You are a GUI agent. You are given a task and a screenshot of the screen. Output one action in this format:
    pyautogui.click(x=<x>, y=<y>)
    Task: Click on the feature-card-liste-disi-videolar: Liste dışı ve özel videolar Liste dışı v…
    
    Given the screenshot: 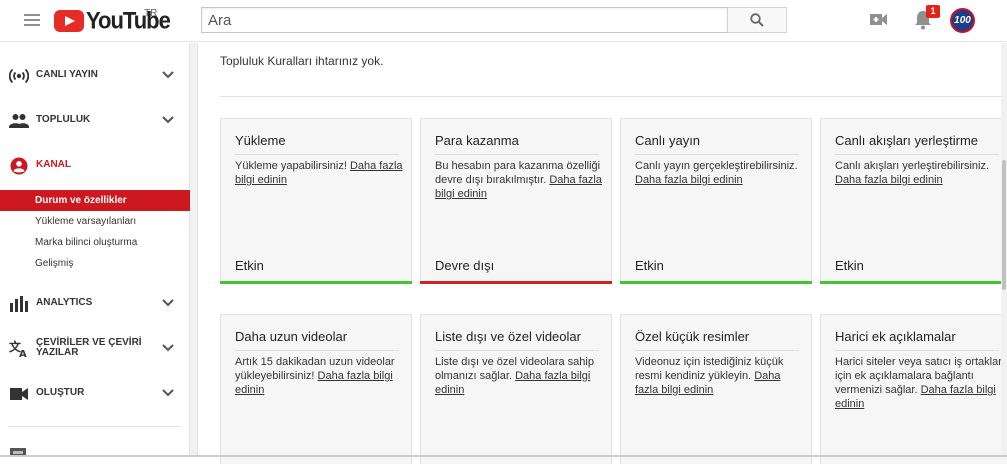 What is the action you would take?
    pyautogui.click(x=516, y=389)
    